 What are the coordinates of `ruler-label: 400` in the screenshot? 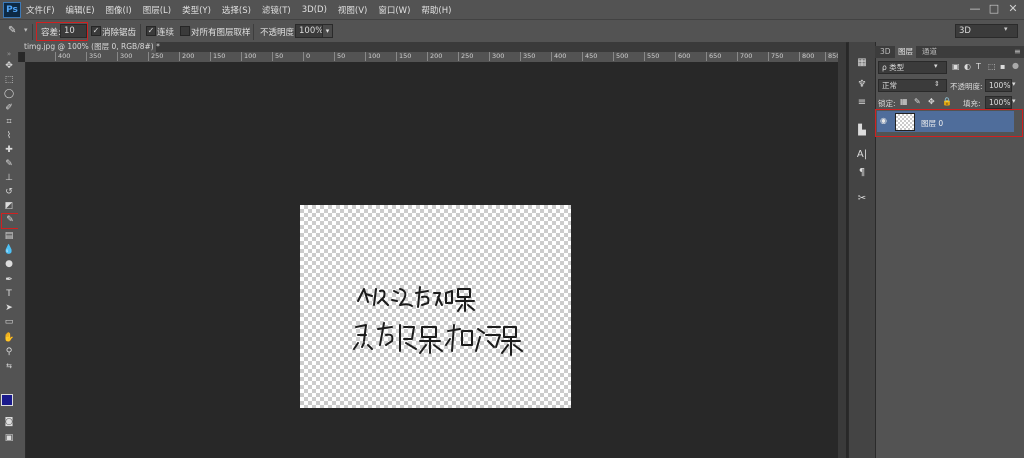 It's located at (62, 56).